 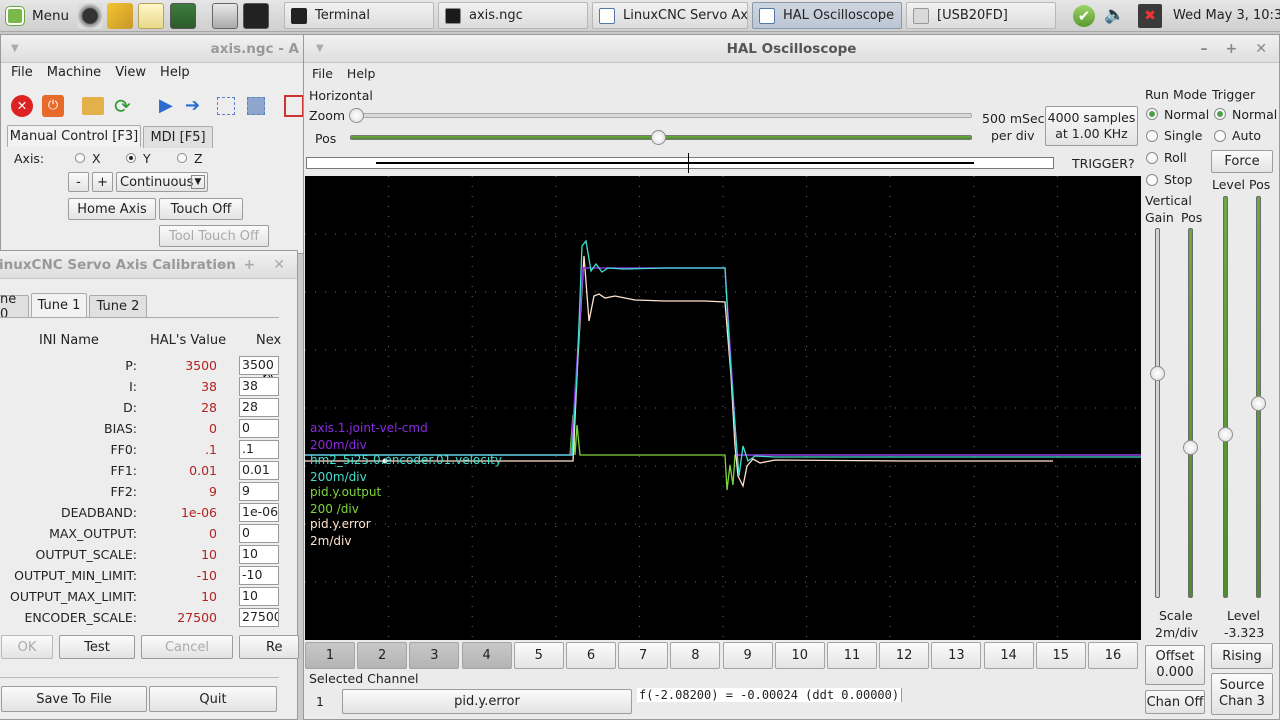 I want to click on open-file-icon, so click(x=93, y=106).